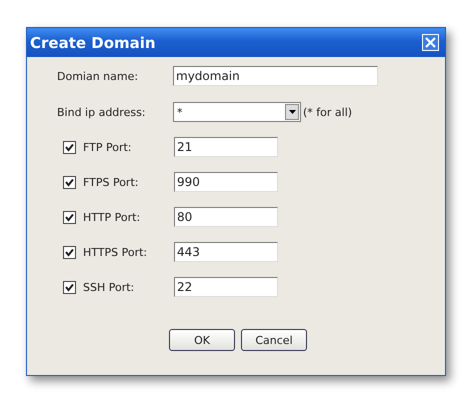 Image resolution: width=473 pixels, height=402 pixels. I want to click on field-label: Domian name:, so click(98, 76).